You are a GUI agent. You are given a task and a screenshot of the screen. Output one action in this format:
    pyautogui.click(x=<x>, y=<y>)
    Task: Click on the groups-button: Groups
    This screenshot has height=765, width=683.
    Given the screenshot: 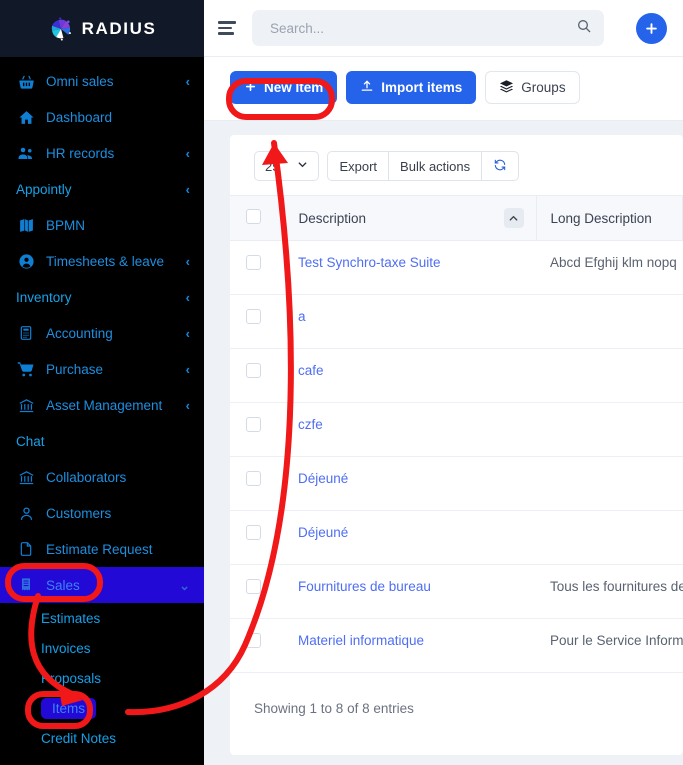 What is the action you would take?
    pyautogui.click(x=532, y=87)
    